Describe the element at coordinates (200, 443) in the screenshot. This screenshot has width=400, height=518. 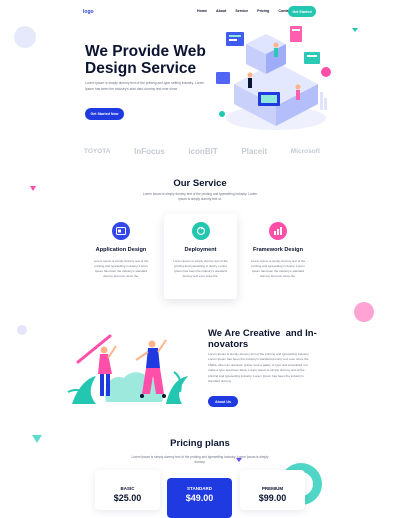
I see `pricing-title: Pricing plans` at that location.